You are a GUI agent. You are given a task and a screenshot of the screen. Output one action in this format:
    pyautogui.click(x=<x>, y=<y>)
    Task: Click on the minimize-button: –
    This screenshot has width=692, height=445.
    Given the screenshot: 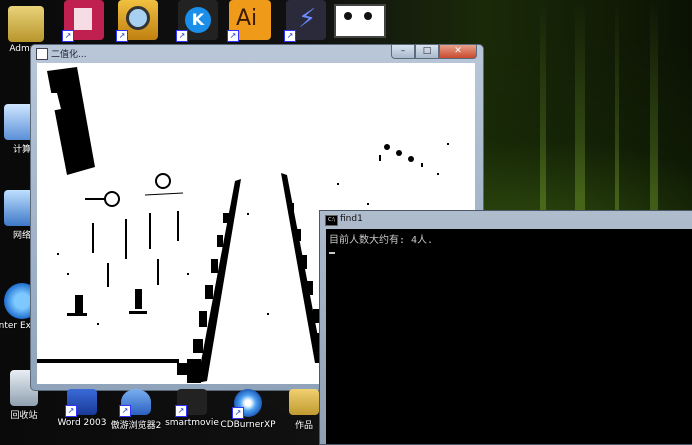 What is the action you would take?
    pyautogui.click(x=403, y=52)
    